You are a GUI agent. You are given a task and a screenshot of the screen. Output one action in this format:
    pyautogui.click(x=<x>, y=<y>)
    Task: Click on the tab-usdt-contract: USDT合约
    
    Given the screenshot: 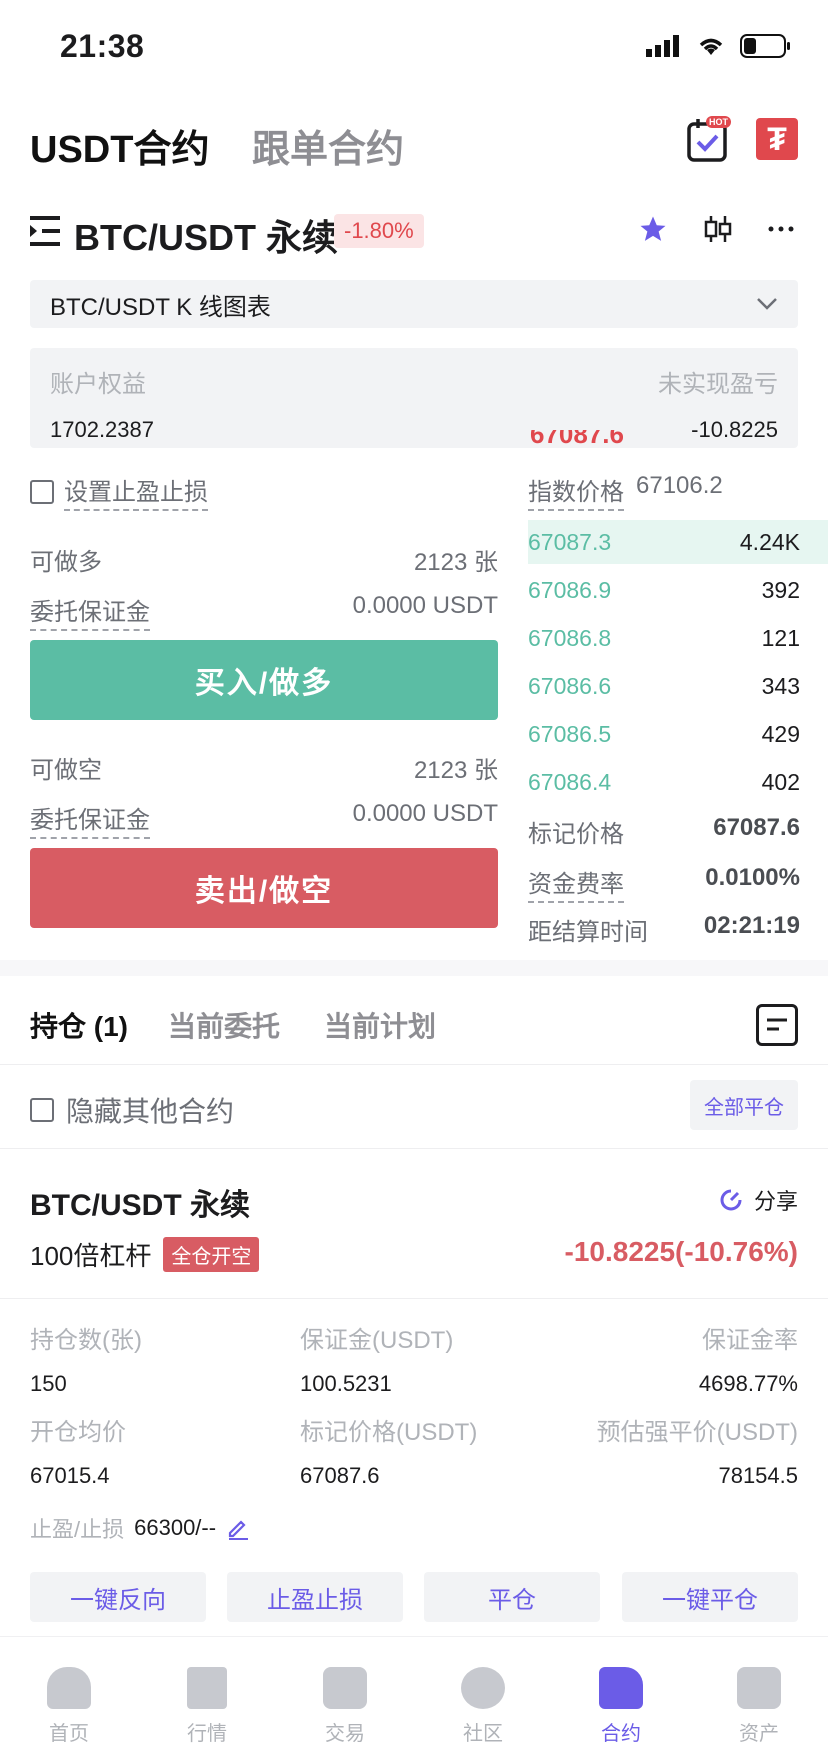 What is the action you would take?
    pyautogui.click(x=119, y=145)
    